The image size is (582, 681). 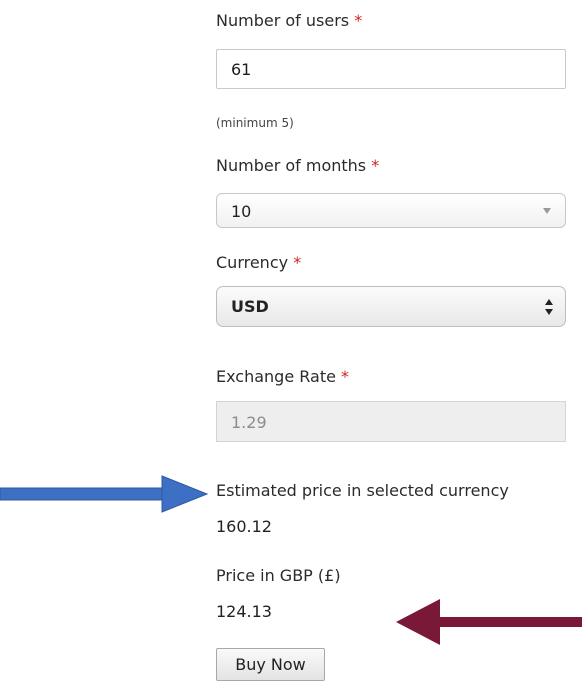 I want to click on exchange-rate-field: 1.29, so click(x=391, y=421).